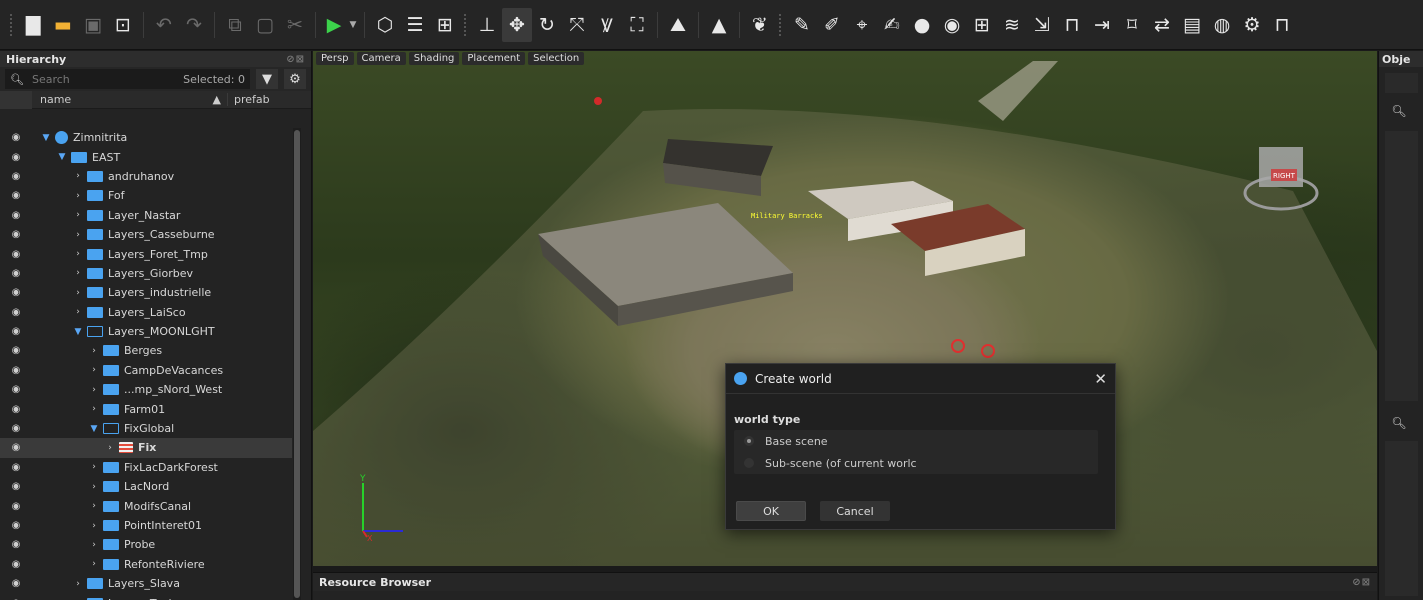 The height and width of the screenshot is (600, 1423). I want to click on tree-row: ◉ › Layer_Nastar, so click(146, 215).